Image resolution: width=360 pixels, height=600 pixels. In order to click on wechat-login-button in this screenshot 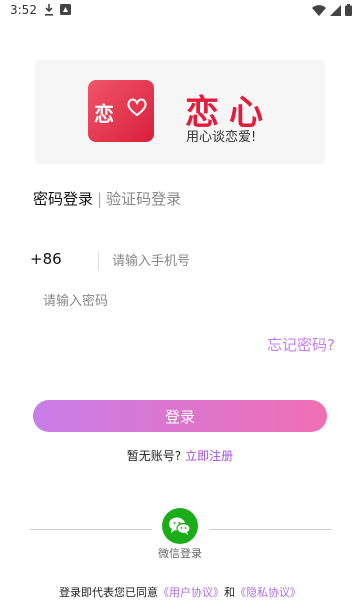, I will do `click(180, 526)`.